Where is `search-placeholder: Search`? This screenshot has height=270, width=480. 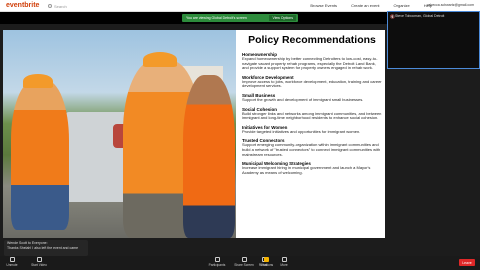
search-placeholder: Search is located at coordinates (60, 6).